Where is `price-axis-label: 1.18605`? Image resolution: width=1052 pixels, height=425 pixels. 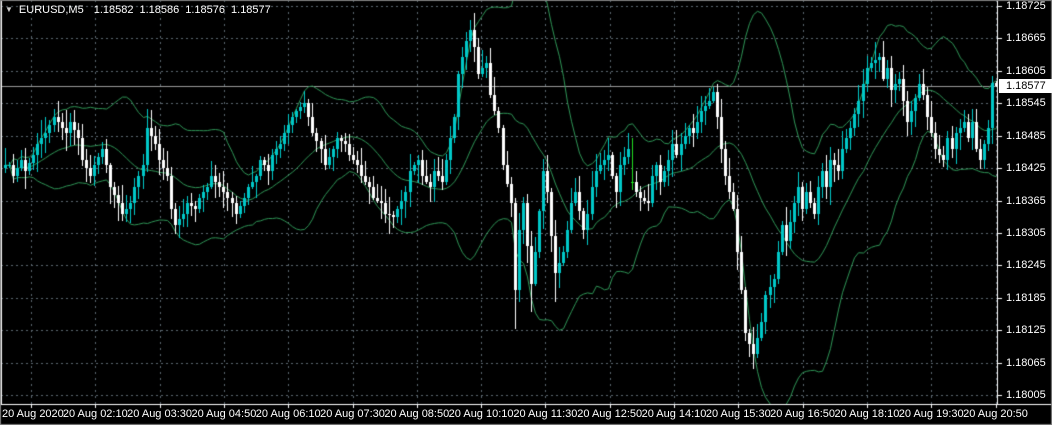 price-axis-label: 1.18605 is located at coordinates (1026, 70).